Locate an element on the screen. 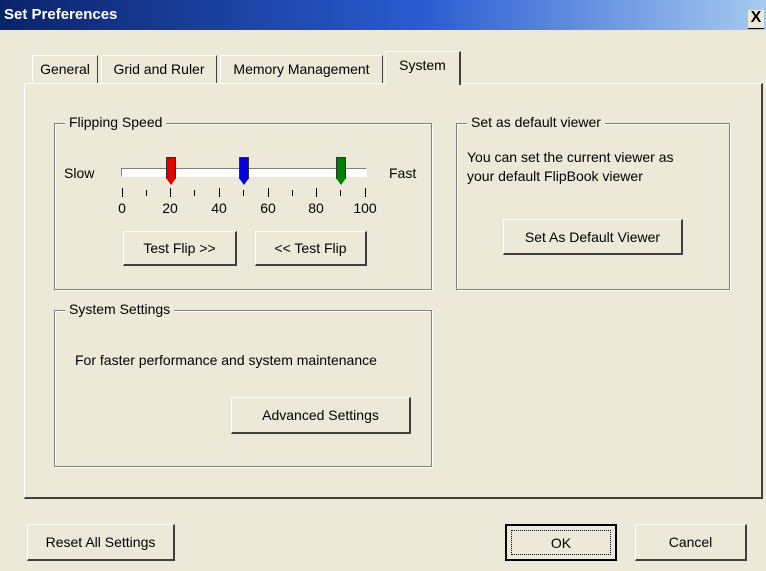  tab-label: Grid and Ruler is located at coordinates (159, 69).